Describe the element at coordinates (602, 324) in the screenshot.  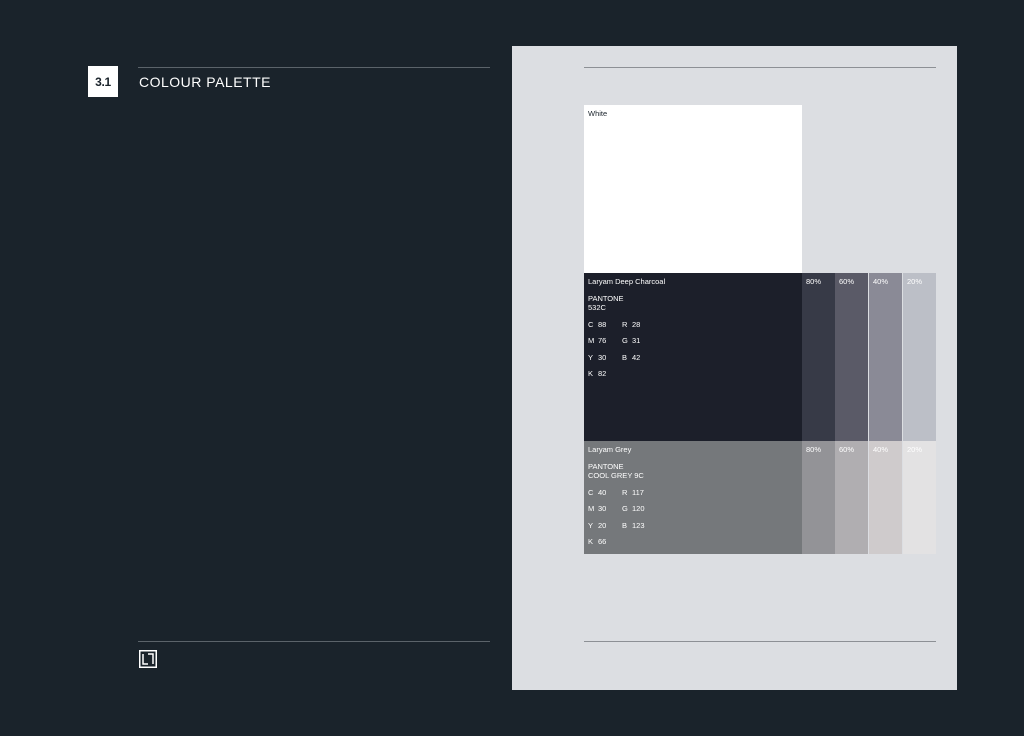
I see `cmyk-c-value: 88` at that location.